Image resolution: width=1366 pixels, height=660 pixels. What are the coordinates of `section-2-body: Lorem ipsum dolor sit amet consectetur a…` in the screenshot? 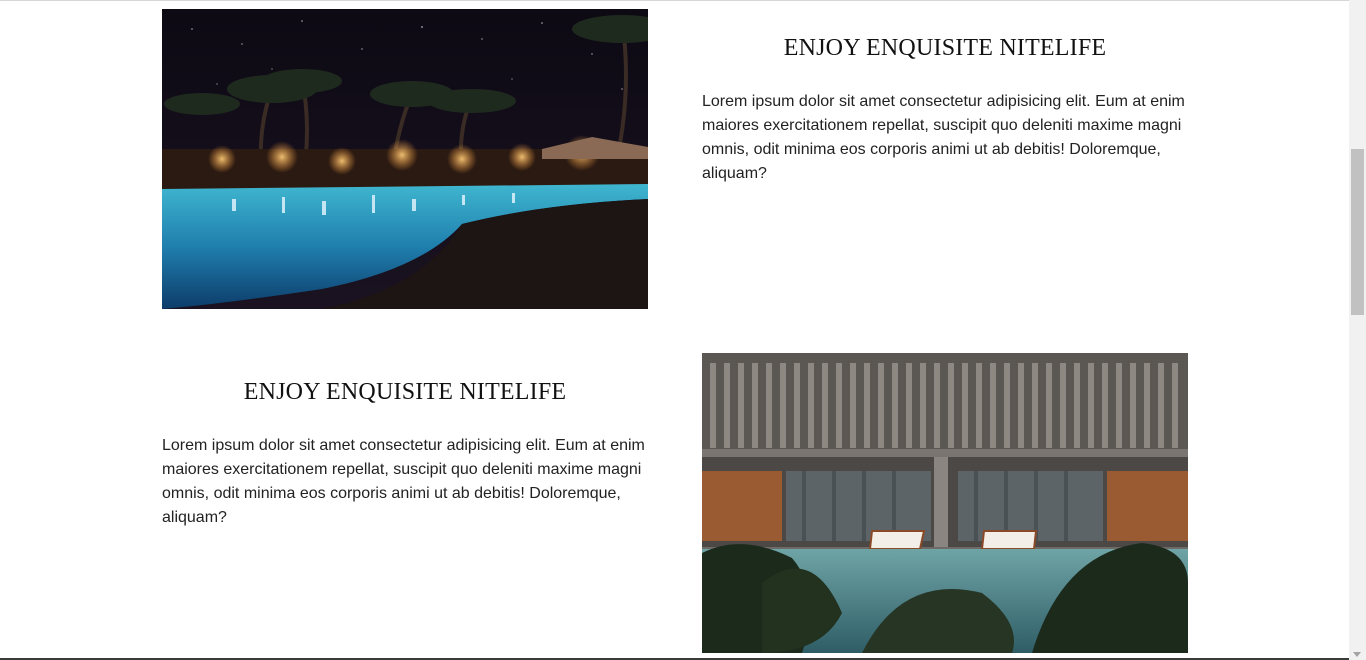 It's located at (403, 481).